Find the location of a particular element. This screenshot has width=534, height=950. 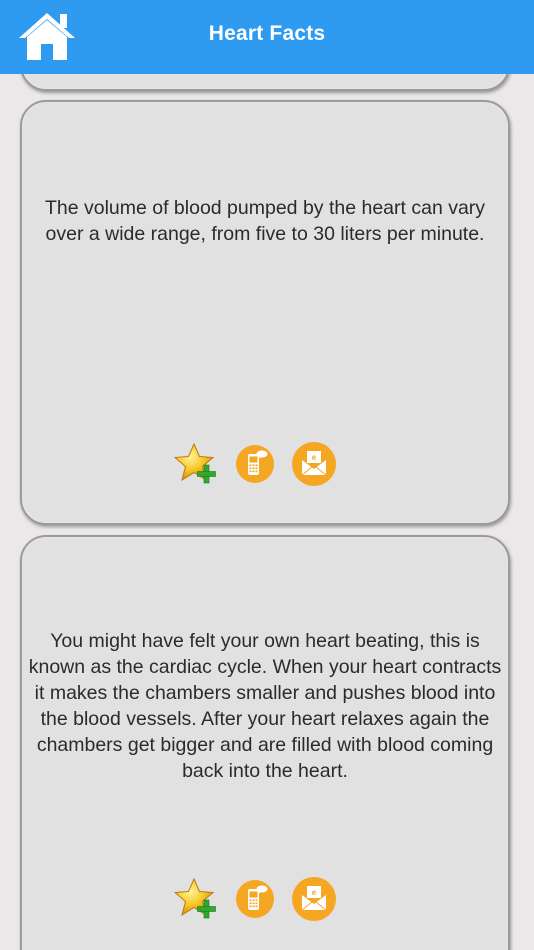

page-title: Heart Facts is located at coordinates (267, 33).